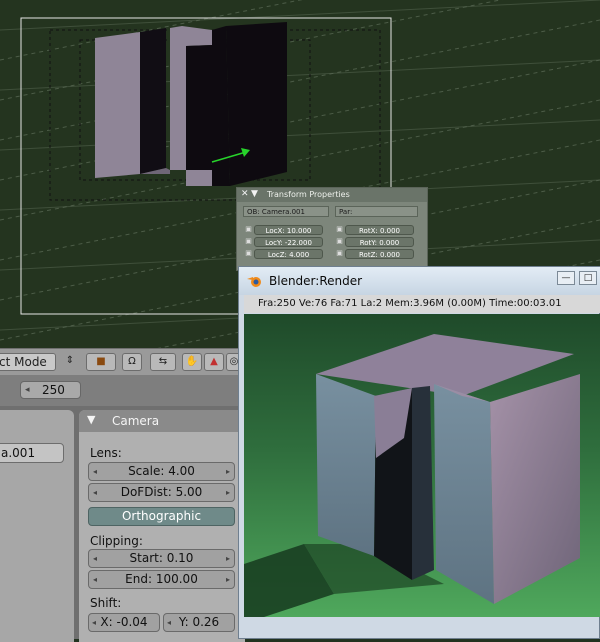  I want to click on rotz-field: RotZ: 0.000, so click(379, 254).